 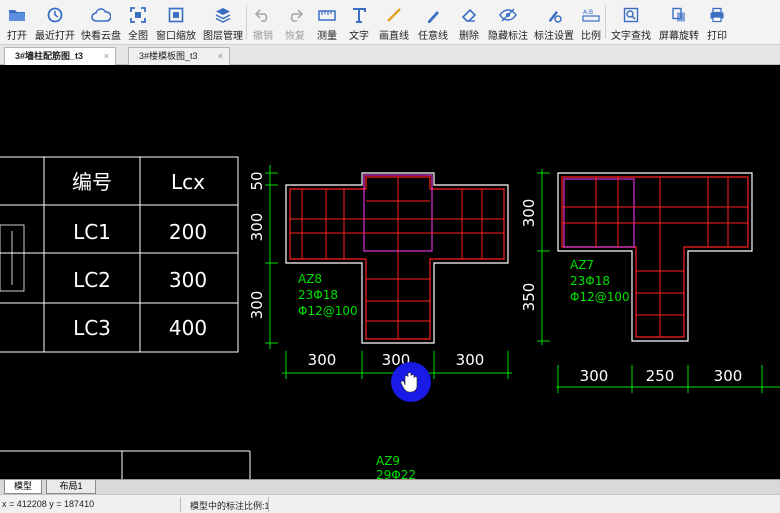 What do you see at coordinates (223, 15) in the screenshot?
I see `layers-icon` at bounding box center [223, 15].